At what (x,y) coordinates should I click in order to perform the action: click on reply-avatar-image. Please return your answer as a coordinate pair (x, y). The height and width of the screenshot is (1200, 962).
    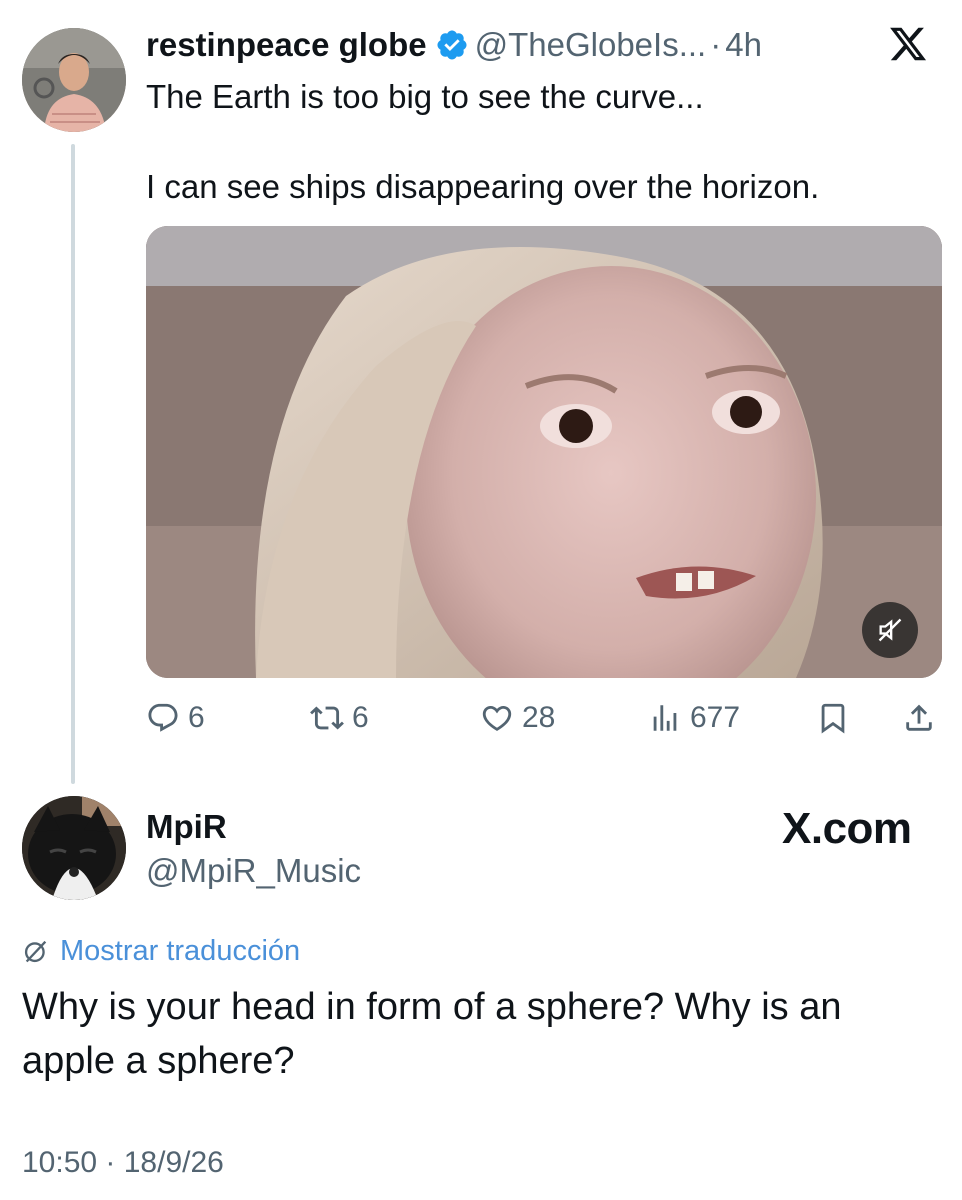
    Looking at the image, I should click on (74, 848).